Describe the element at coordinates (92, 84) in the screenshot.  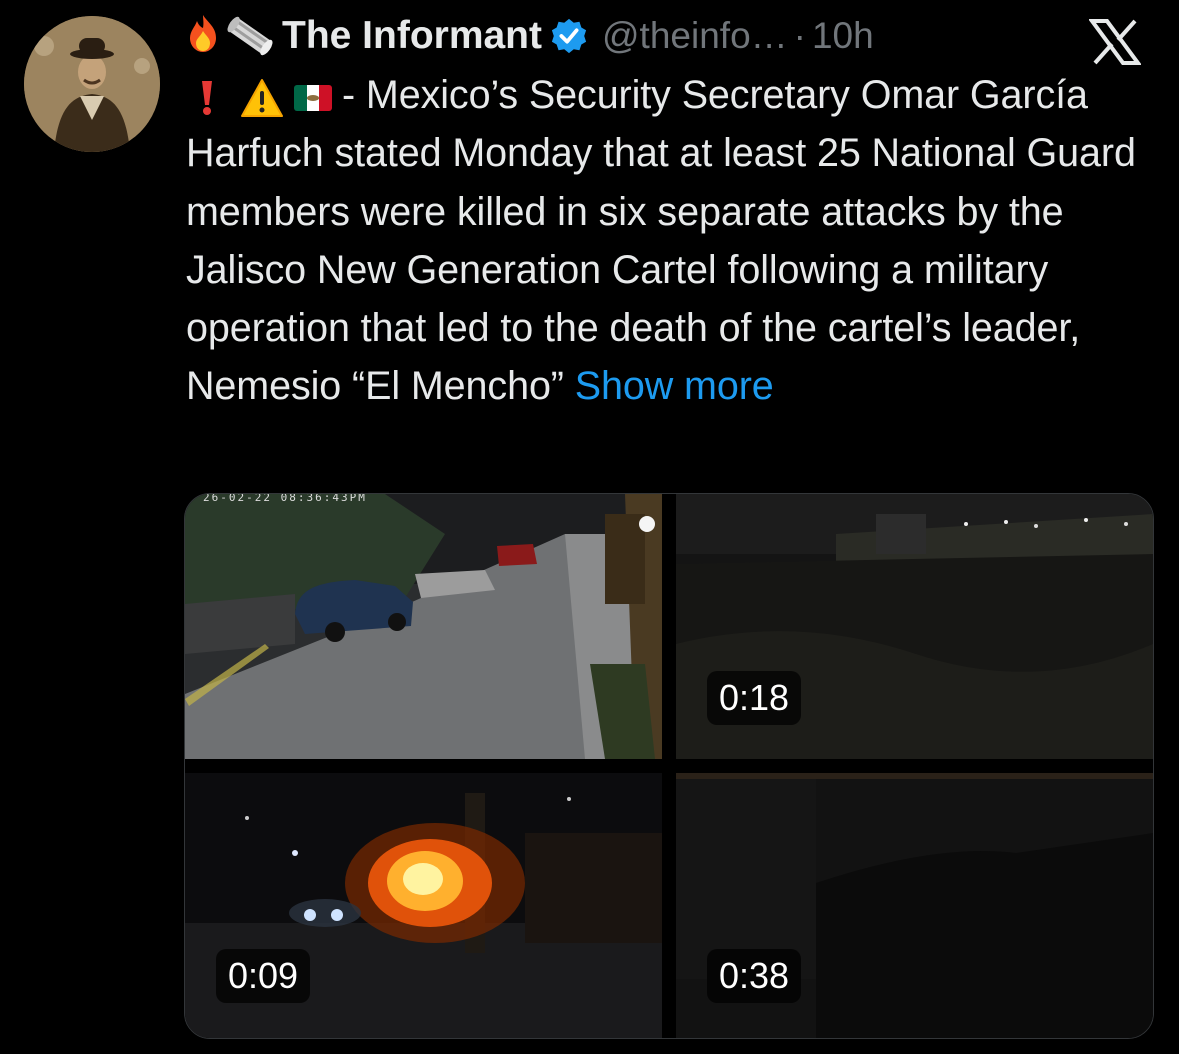
I see `avatar` at that location.